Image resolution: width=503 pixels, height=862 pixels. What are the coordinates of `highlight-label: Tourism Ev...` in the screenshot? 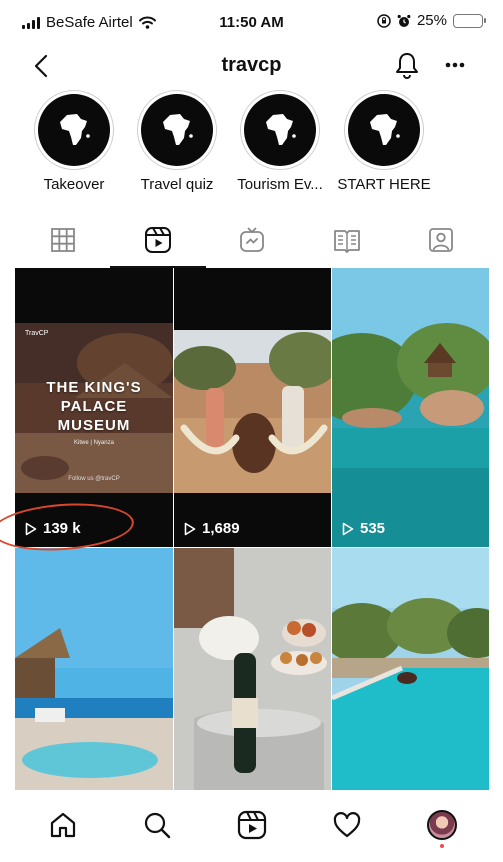 It's located at (280, 184).